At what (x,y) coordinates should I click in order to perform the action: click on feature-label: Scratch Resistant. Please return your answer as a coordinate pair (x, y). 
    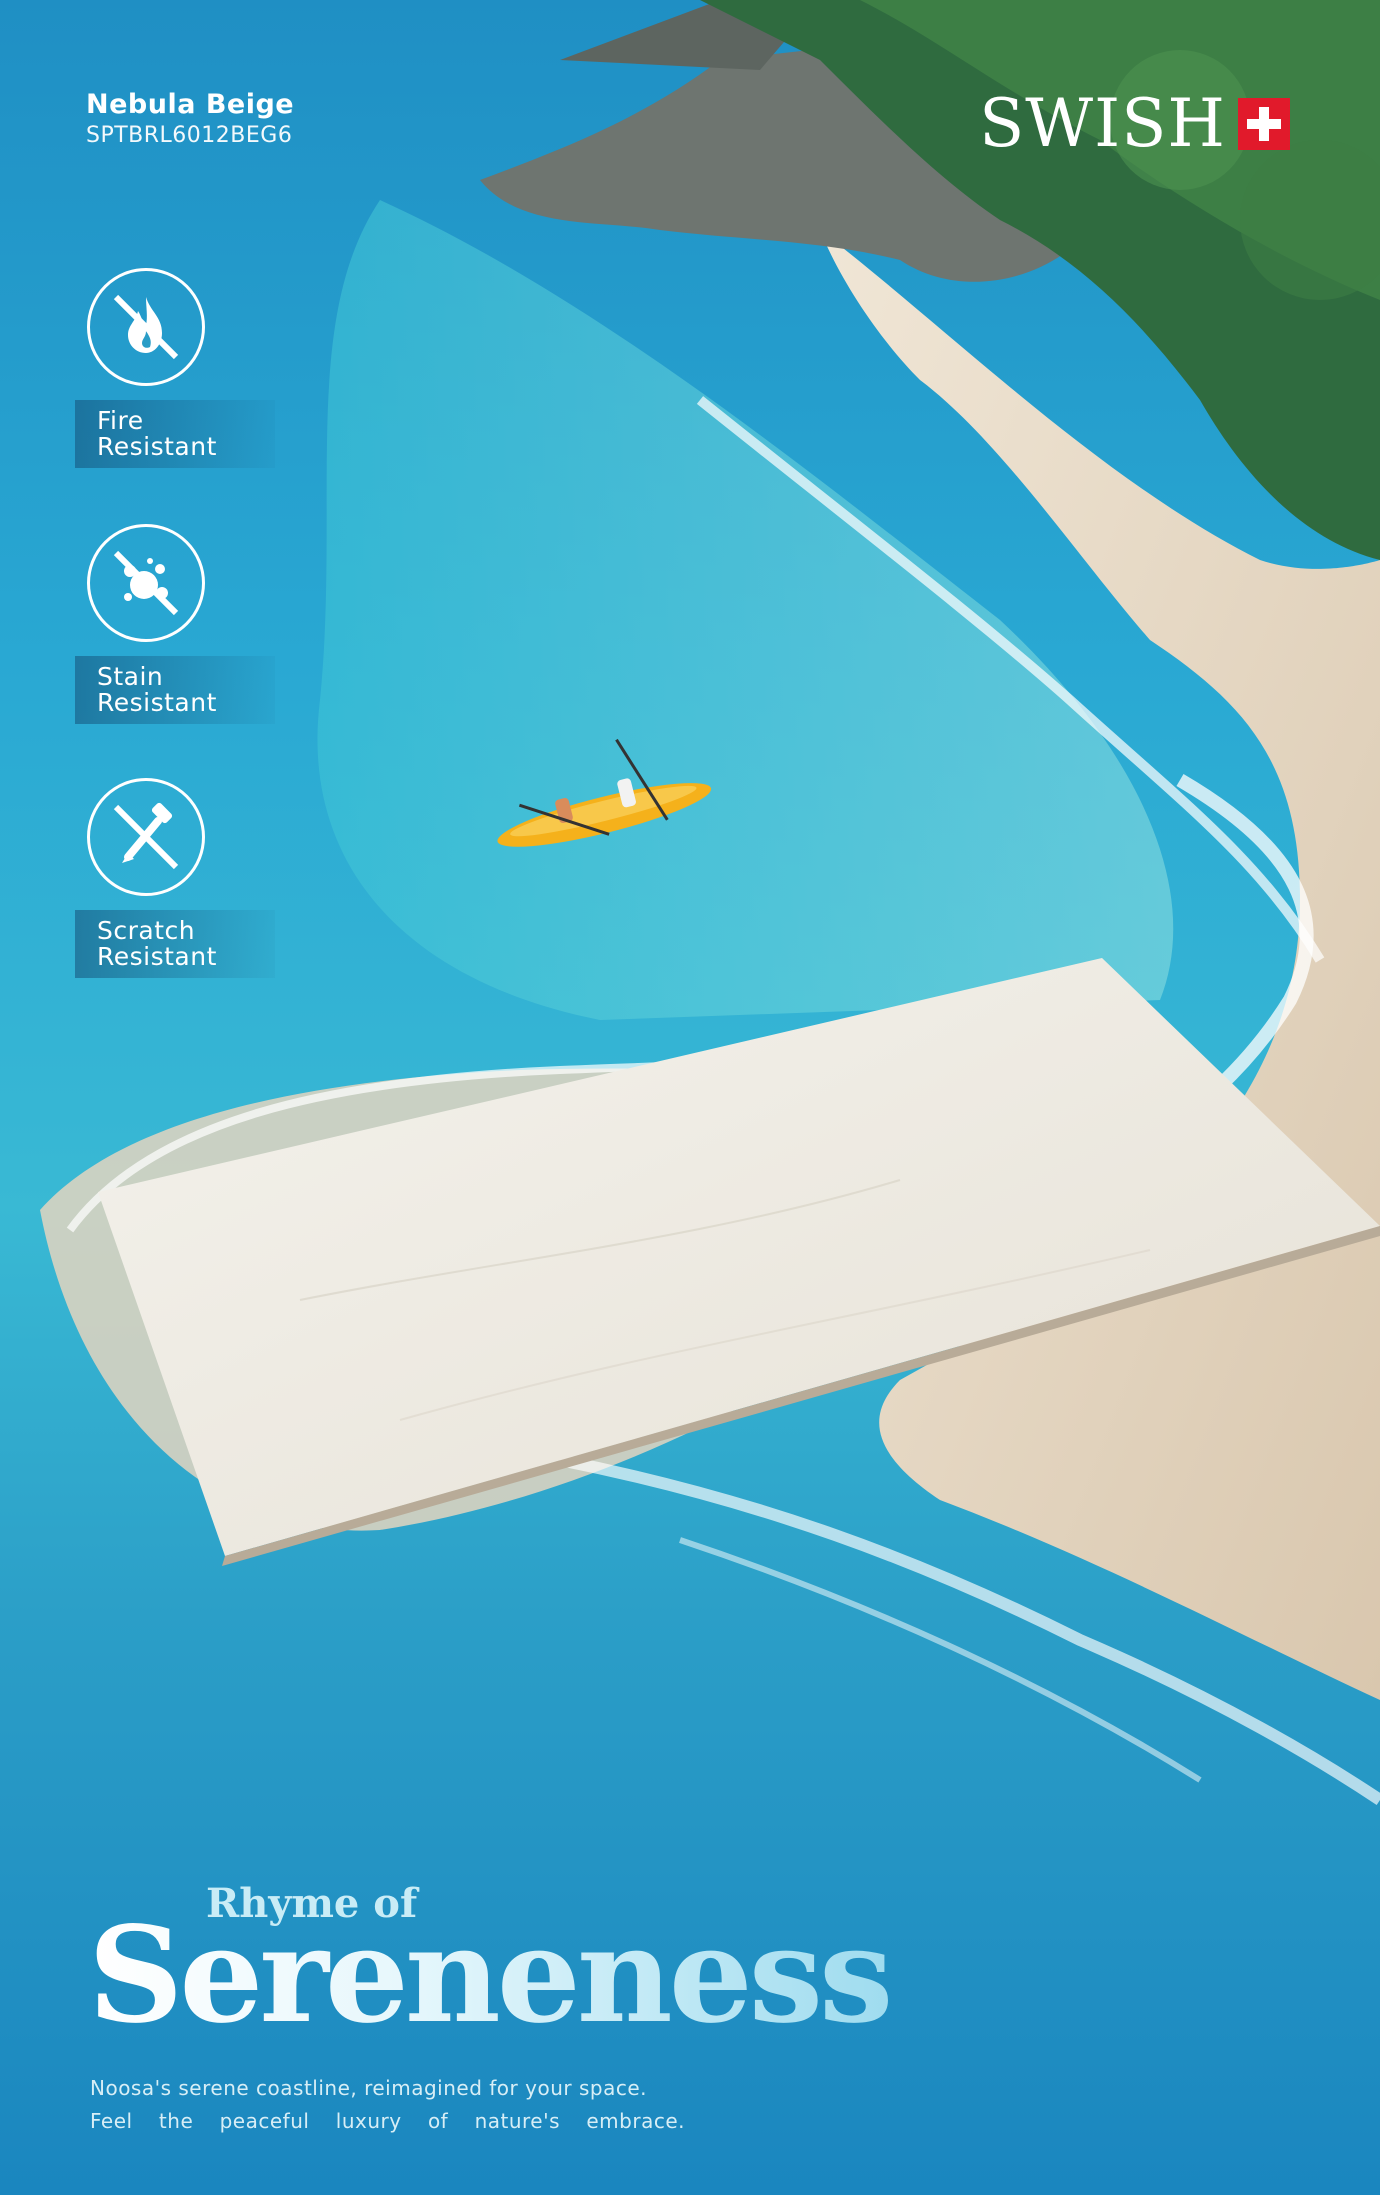
    Looking at the image, I should click on (175, 944).